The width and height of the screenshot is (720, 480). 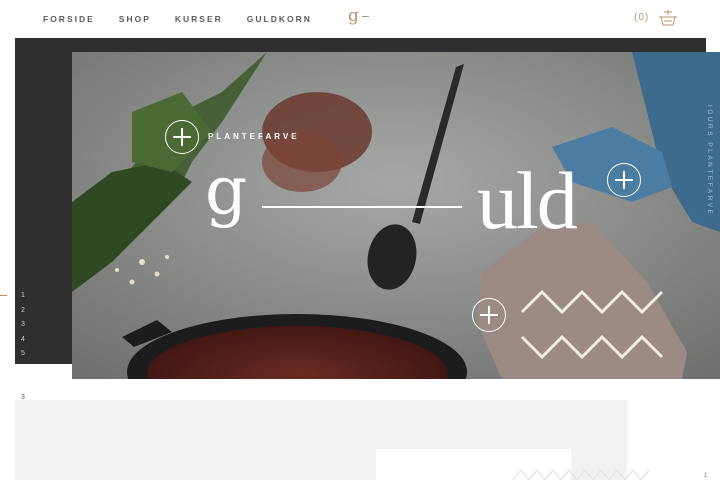 I want to click on cart-count: (0), so click(x=641, y=17).